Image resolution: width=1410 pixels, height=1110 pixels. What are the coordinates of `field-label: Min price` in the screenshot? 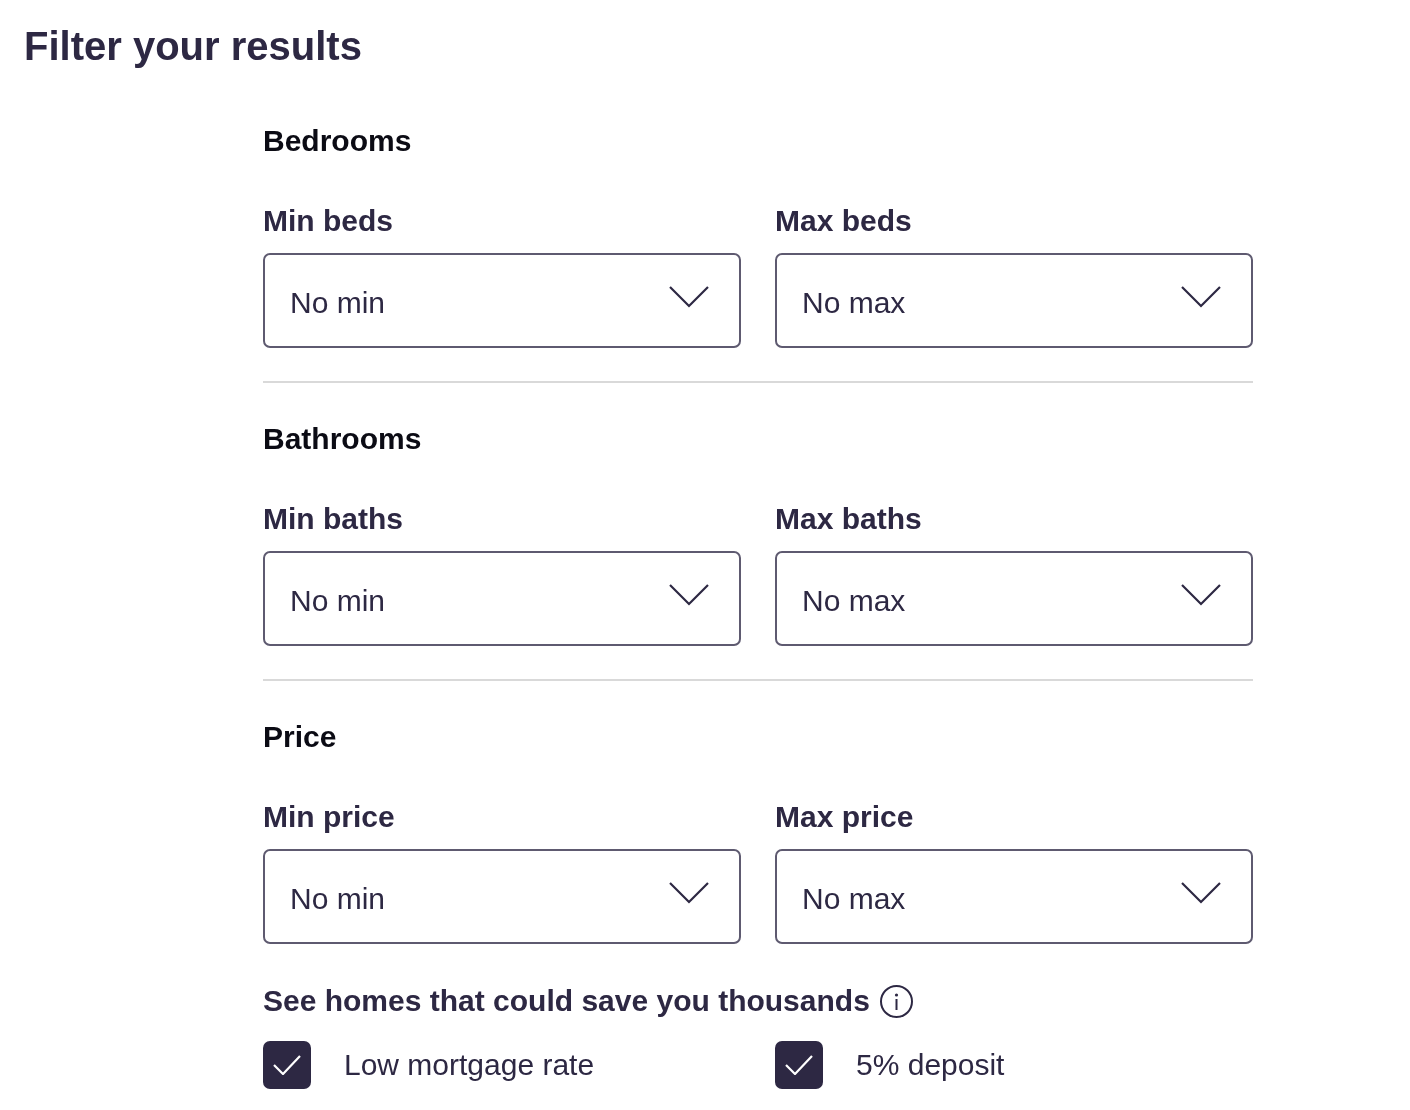 It's located at (329, 817).